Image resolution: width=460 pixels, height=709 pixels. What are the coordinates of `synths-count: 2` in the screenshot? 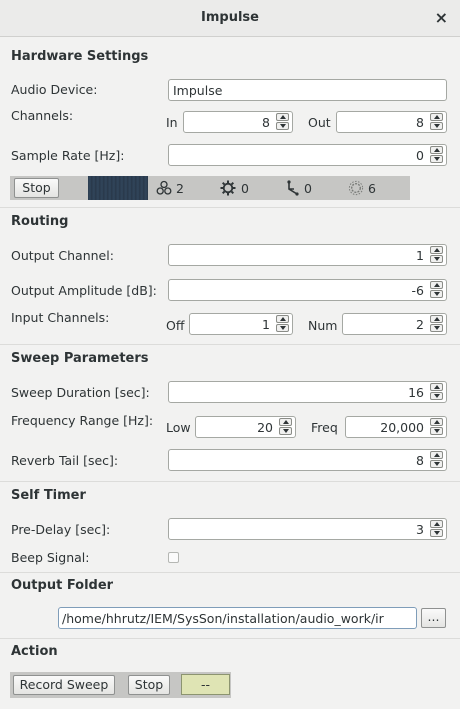 It's located at (180, 188).